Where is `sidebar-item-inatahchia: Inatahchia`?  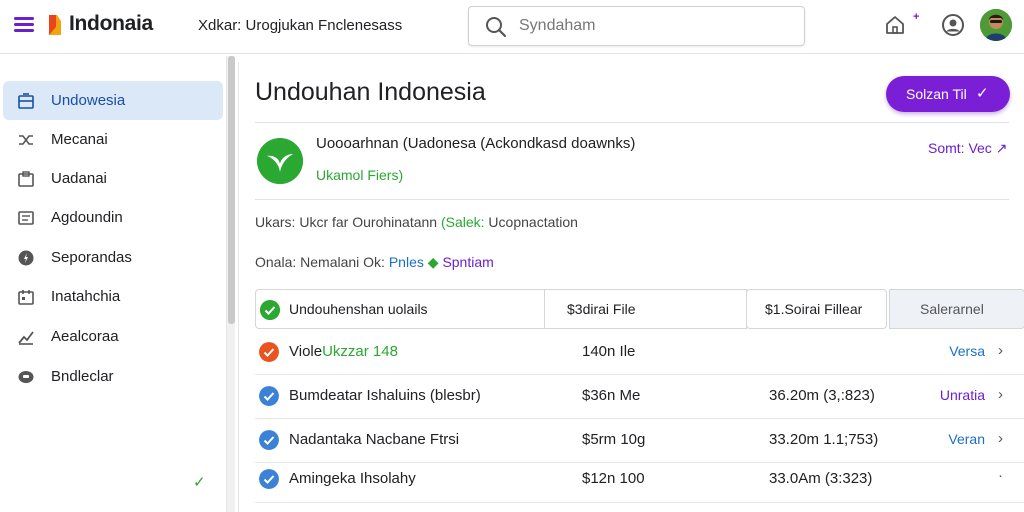
sidebar-item-inatahchia: Inatahchia is located at coordinates (113, 296).